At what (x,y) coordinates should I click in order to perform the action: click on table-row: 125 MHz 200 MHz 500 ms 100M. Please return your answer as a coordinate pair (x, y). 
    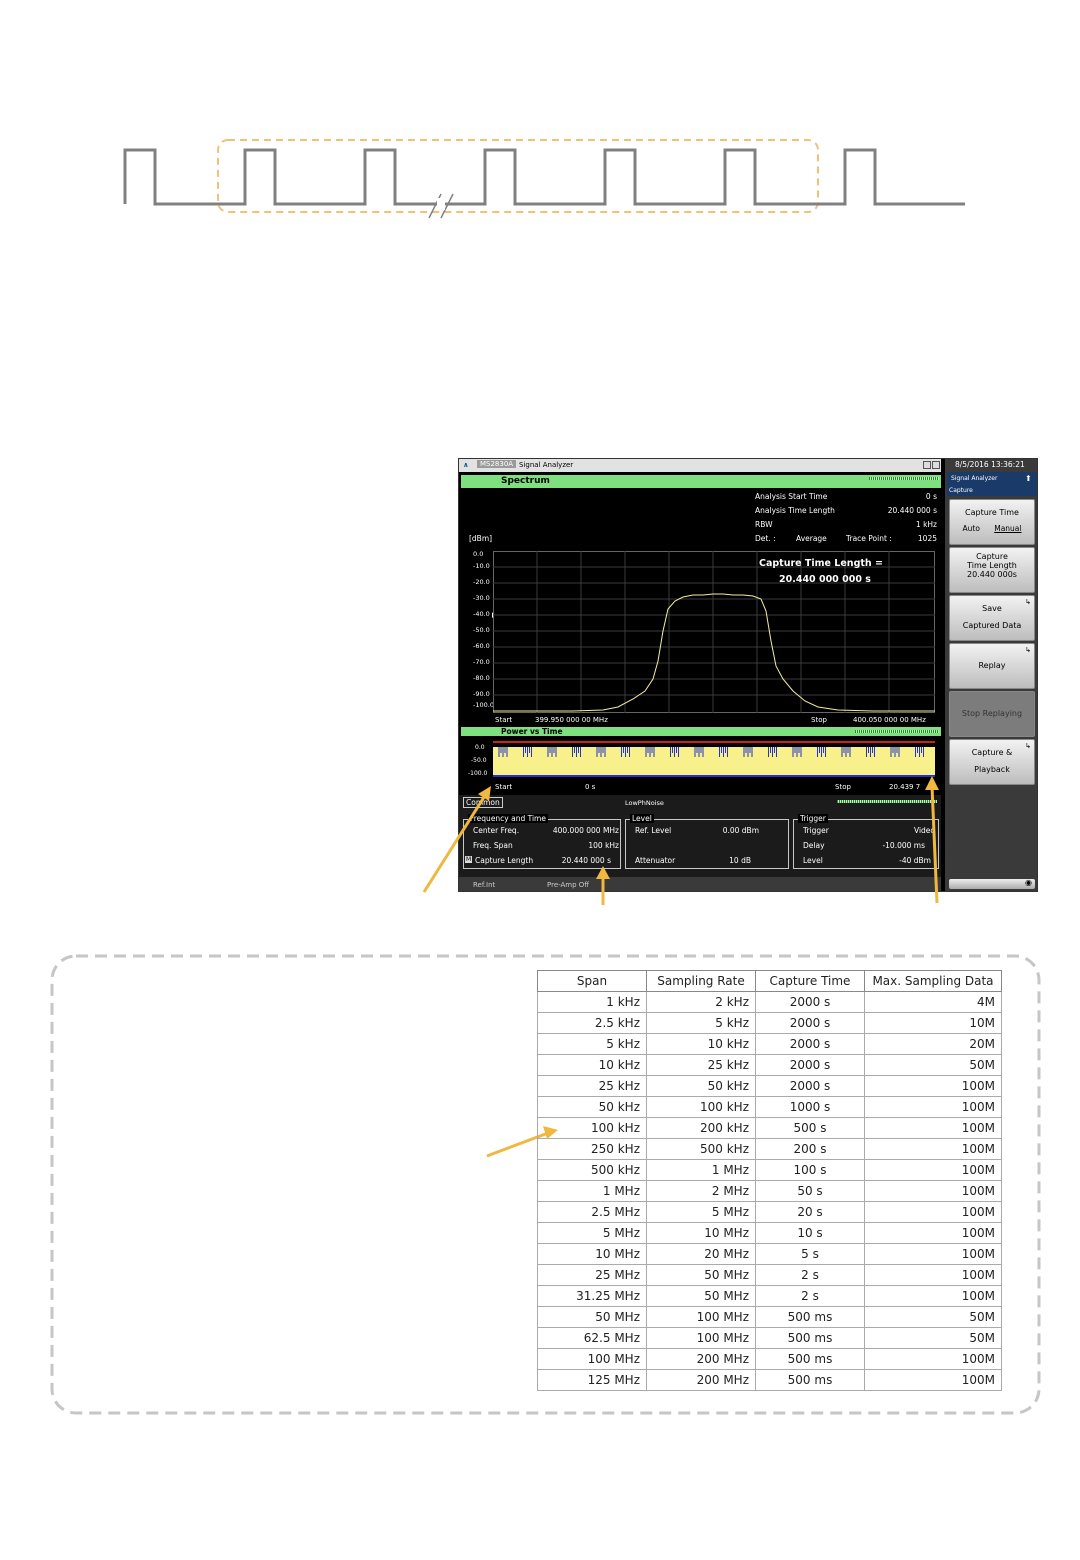
    Looking at the image, I should click on (769, 1380).